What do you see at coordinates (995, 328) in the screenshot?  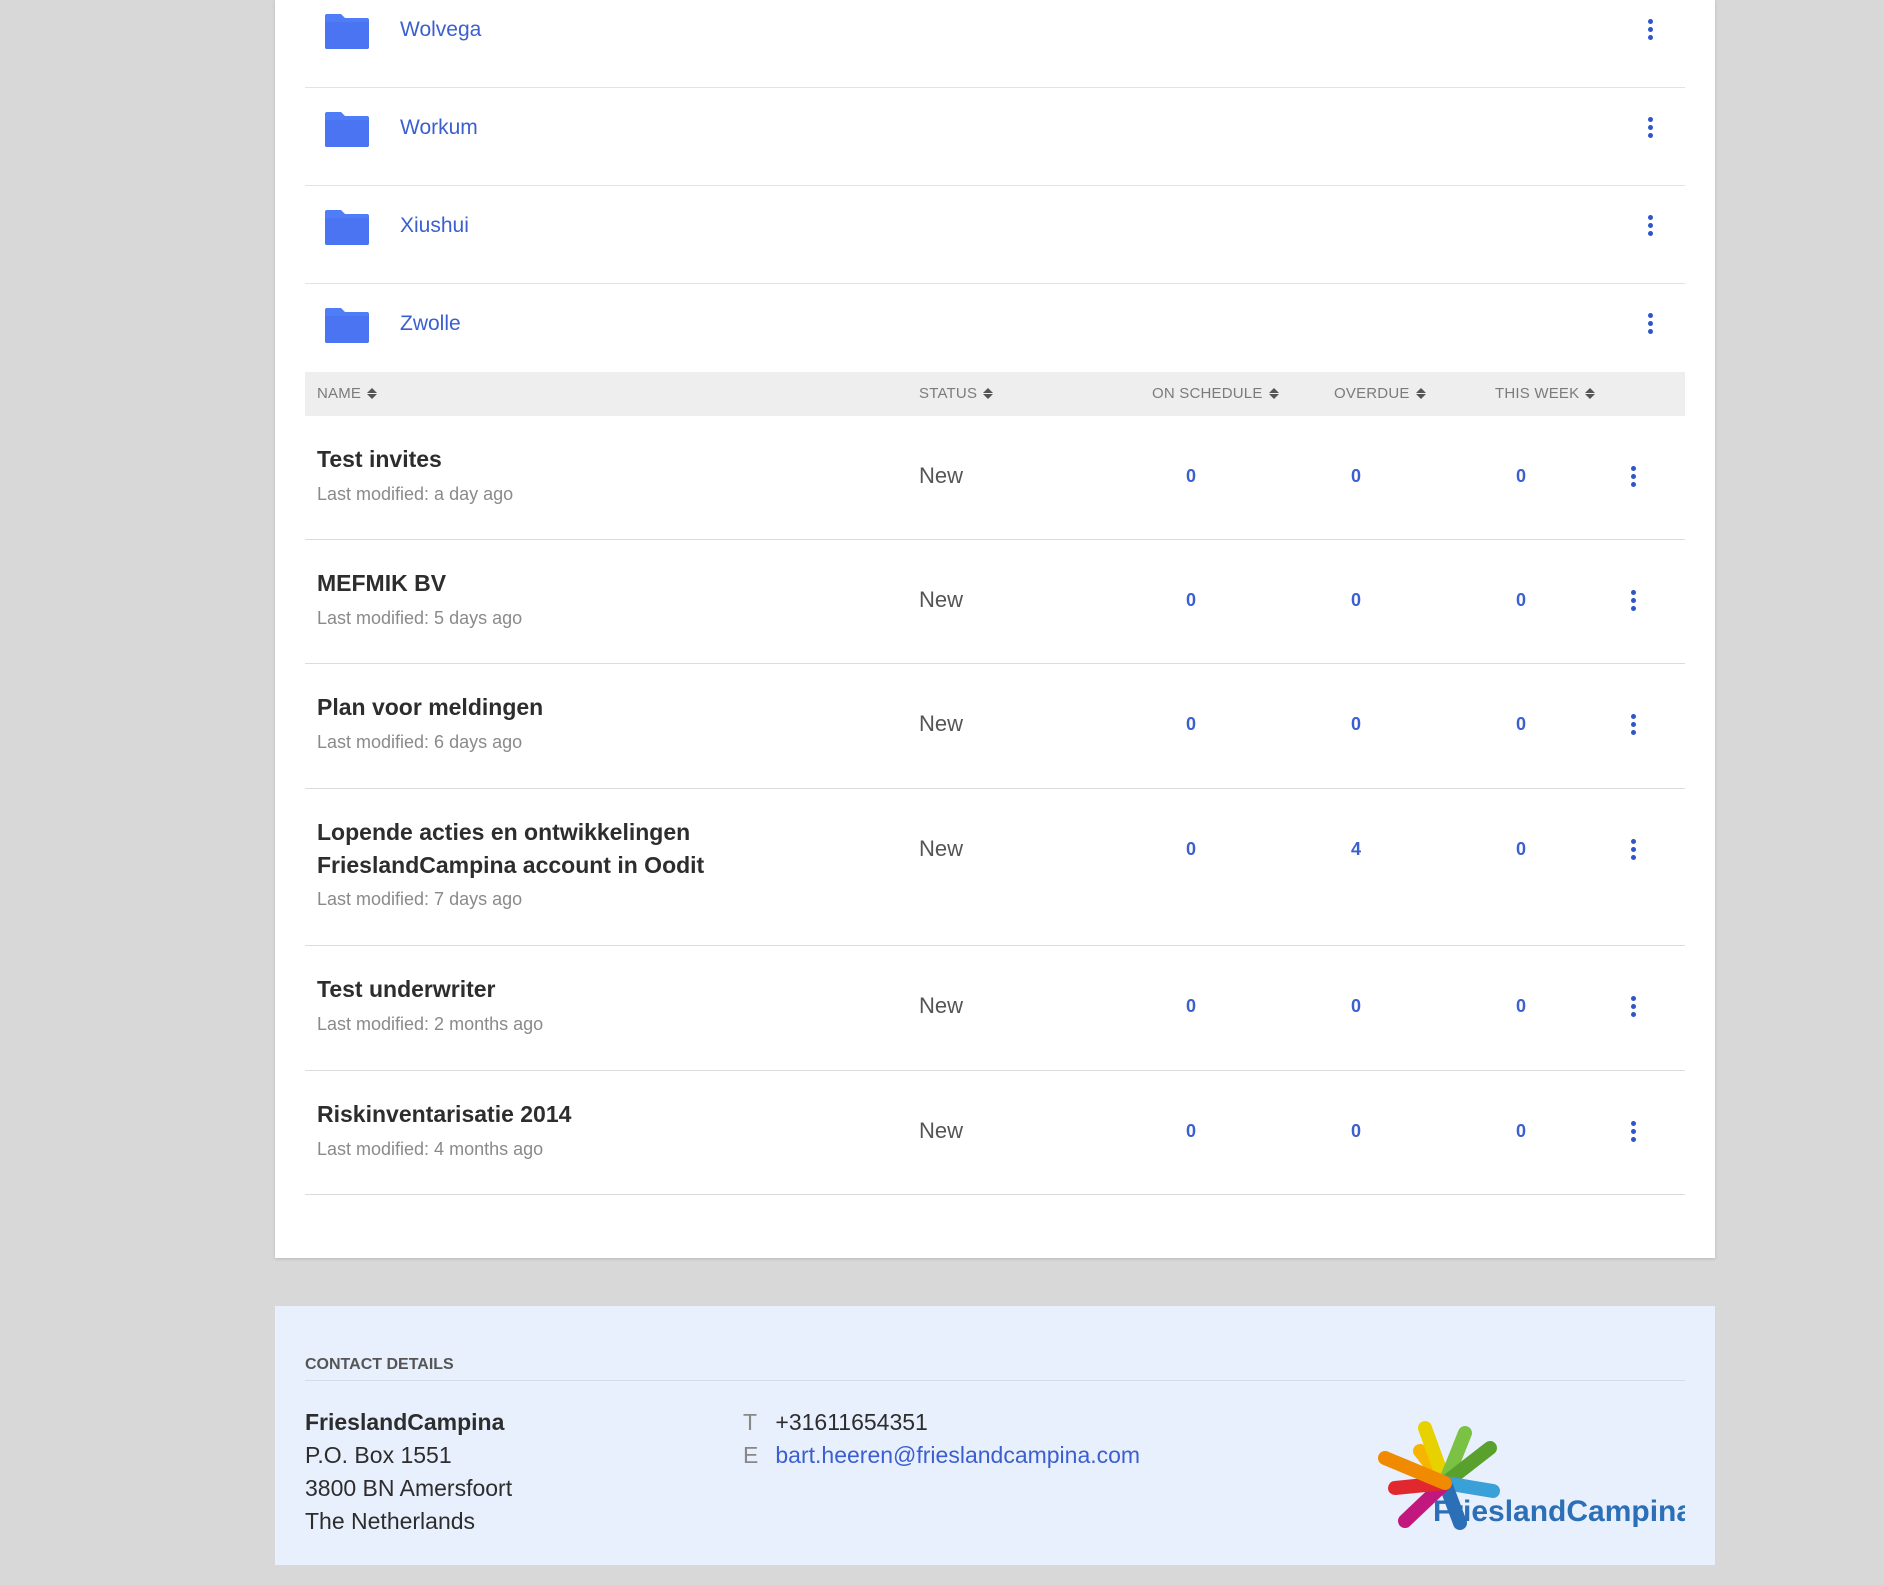 I see `folder-row: Zwolle` at bounding box center [995, 328].